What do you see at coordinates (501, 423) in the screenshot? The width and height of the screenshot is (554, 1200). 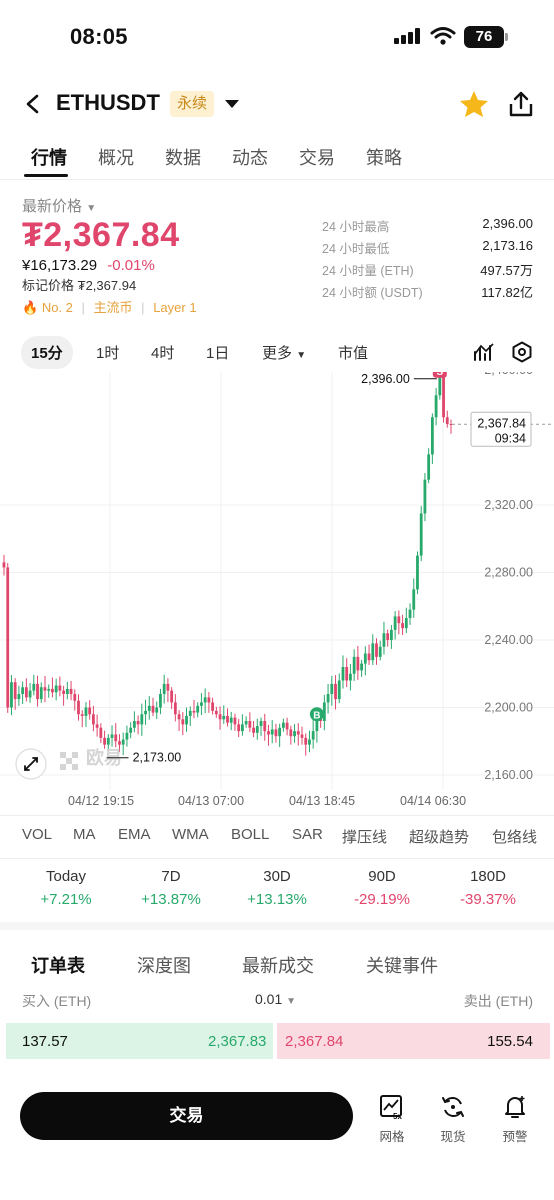 I see `current-price-value: 2,367.84` at bounding box center [501, 423].